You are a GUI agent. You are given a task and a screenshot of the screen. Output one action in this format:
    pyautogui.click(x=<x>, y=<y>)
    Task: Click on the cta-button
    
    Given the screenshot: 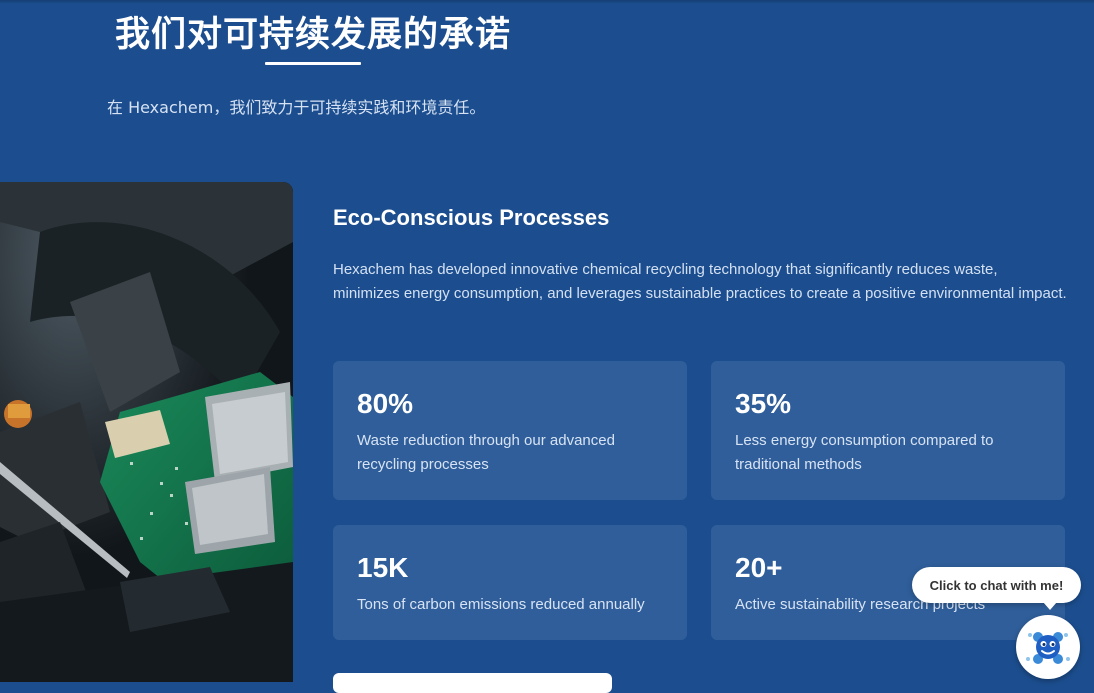 What is the action you would take?
    pyautogui.click(x=472, y=683)
    